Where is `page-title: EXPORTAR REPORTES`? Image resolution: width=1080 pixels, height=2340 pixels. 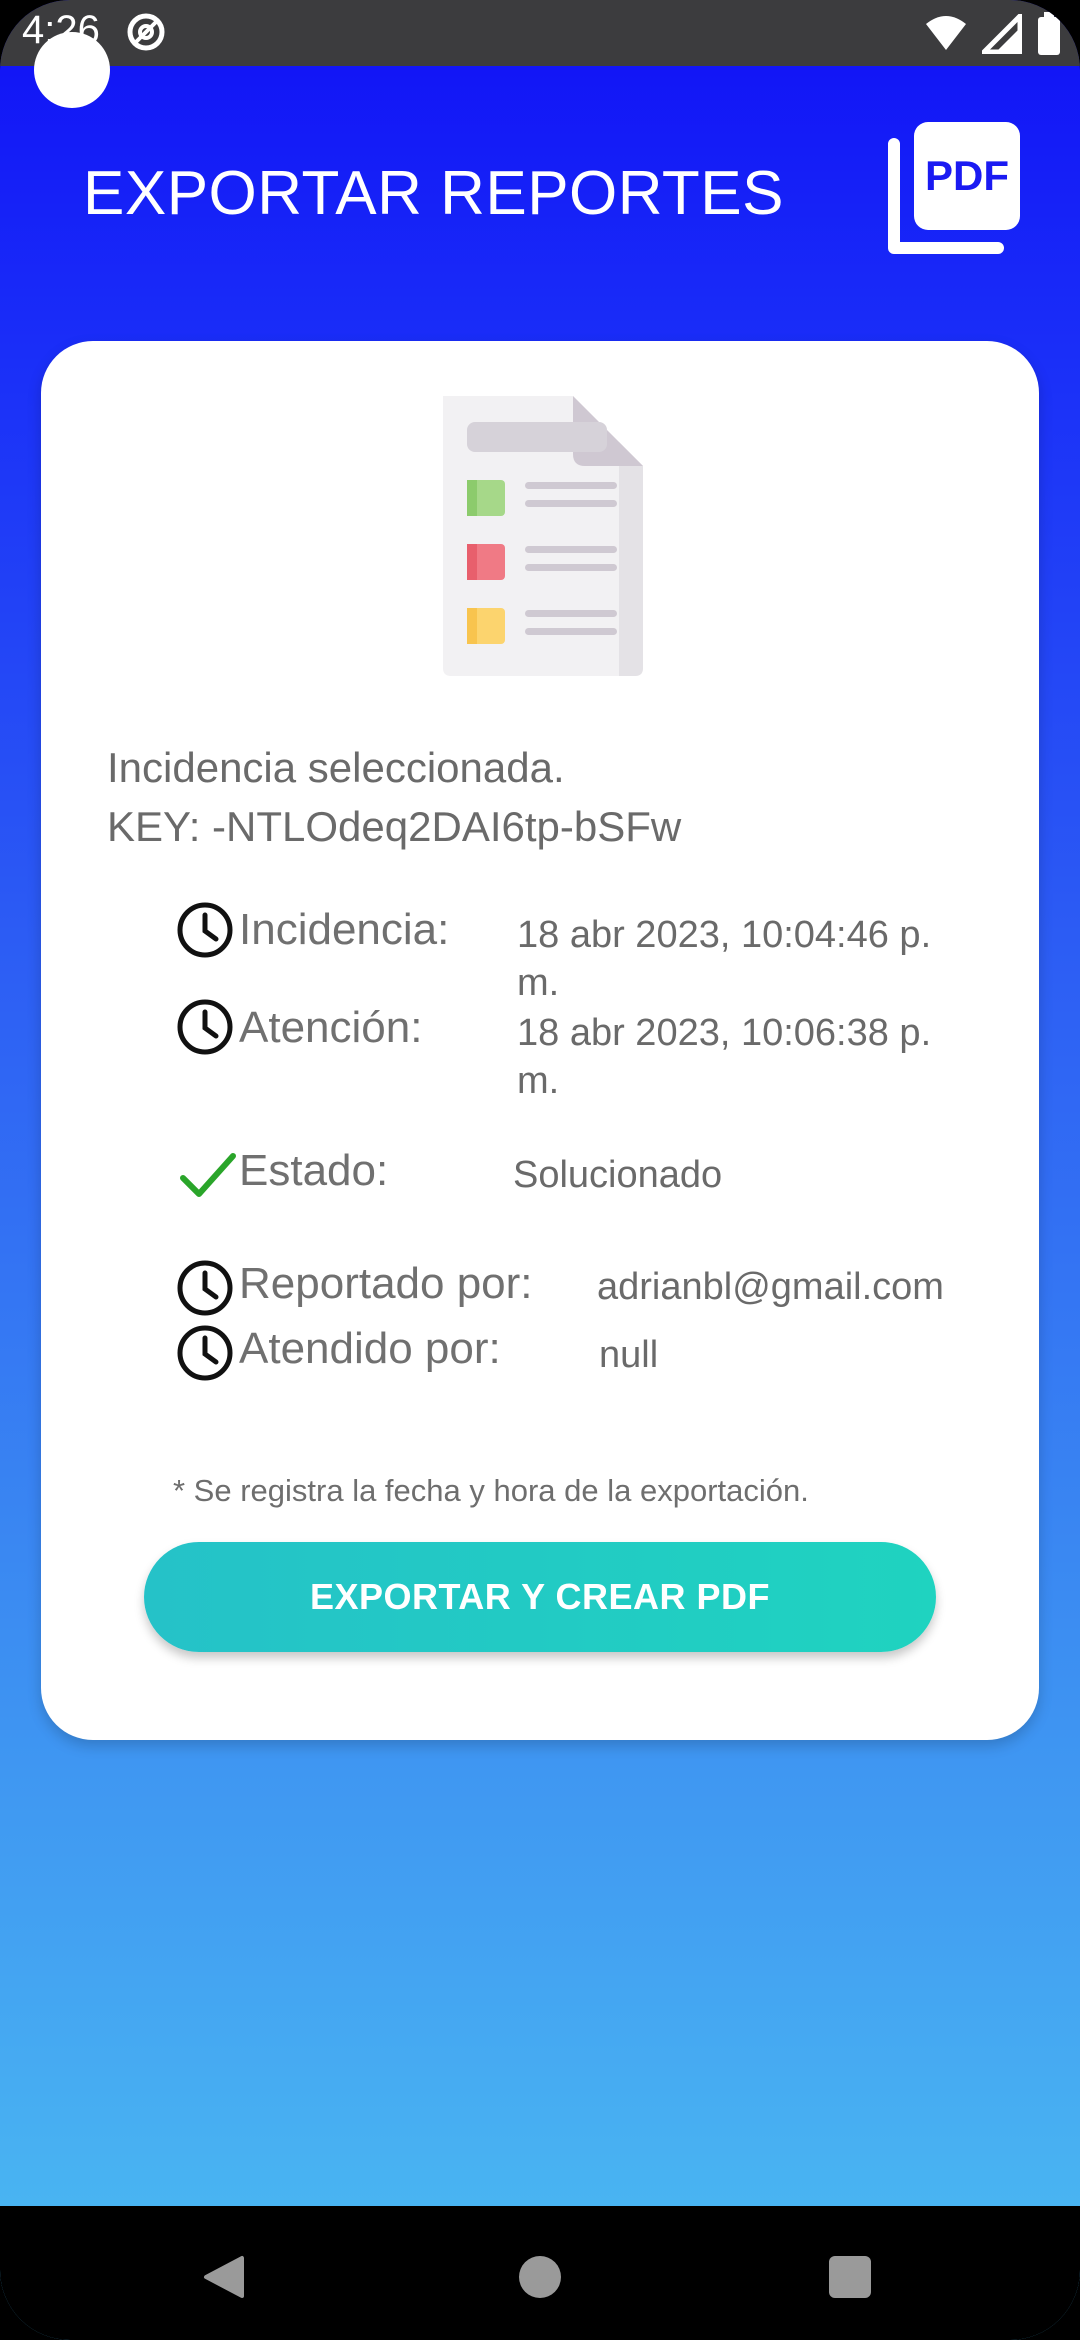
page-title: EXPORTAR REPORTES is located at coordinates (434, 193).